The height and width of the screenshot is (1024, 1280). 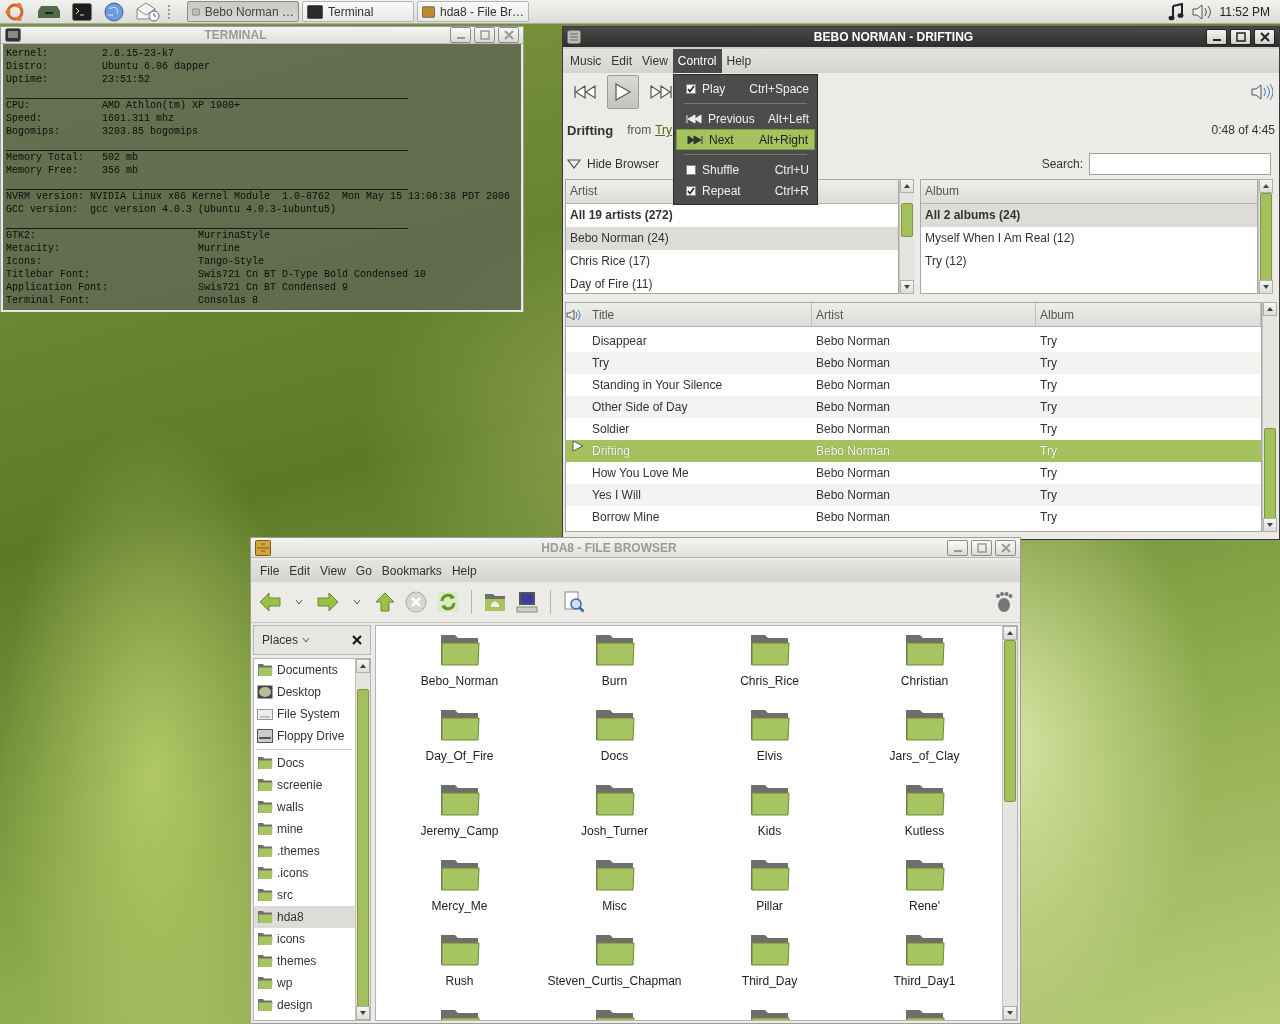 I want to click on sidebar-item: hda8, so click(x=304, y=917).